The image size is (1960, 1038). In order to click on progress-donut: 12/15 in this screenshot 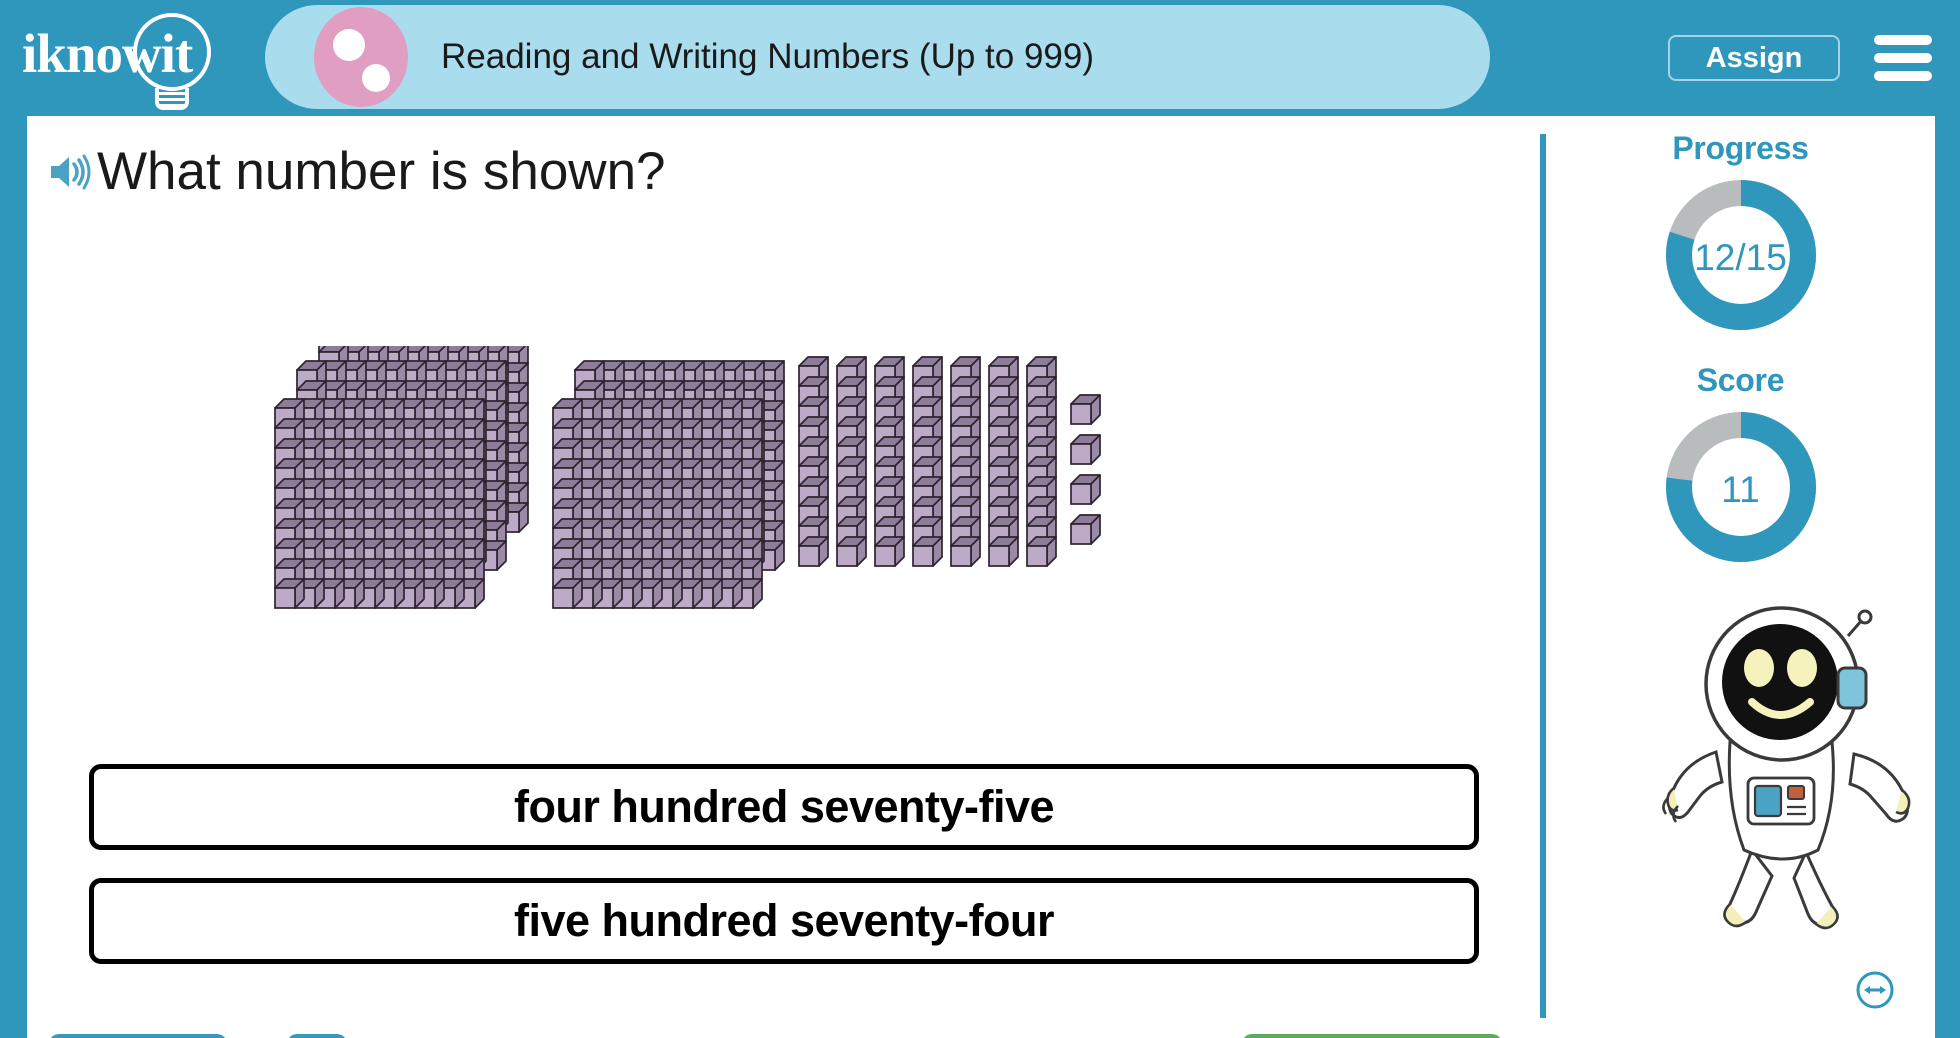, I will do `click(1741, 257)`.